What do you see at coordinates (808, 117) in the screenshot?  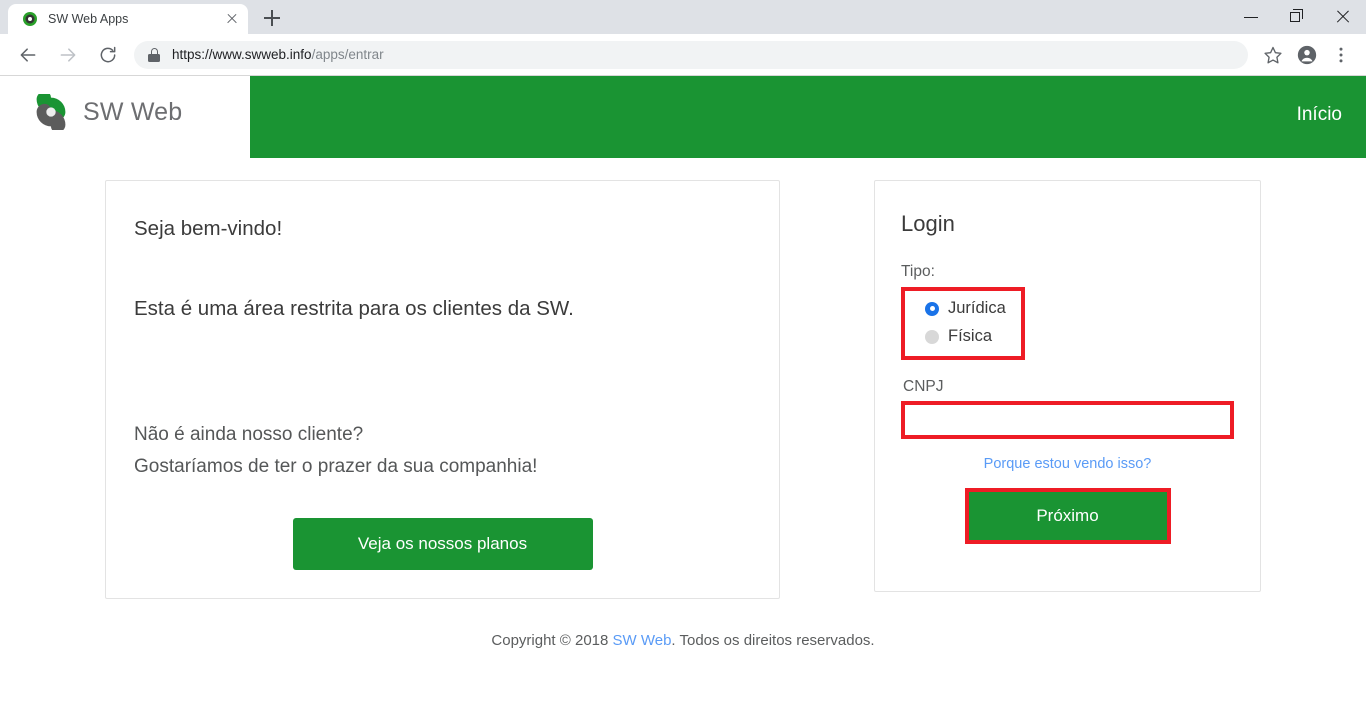 I see `header-green-bar` at bounding box center [808, 117].